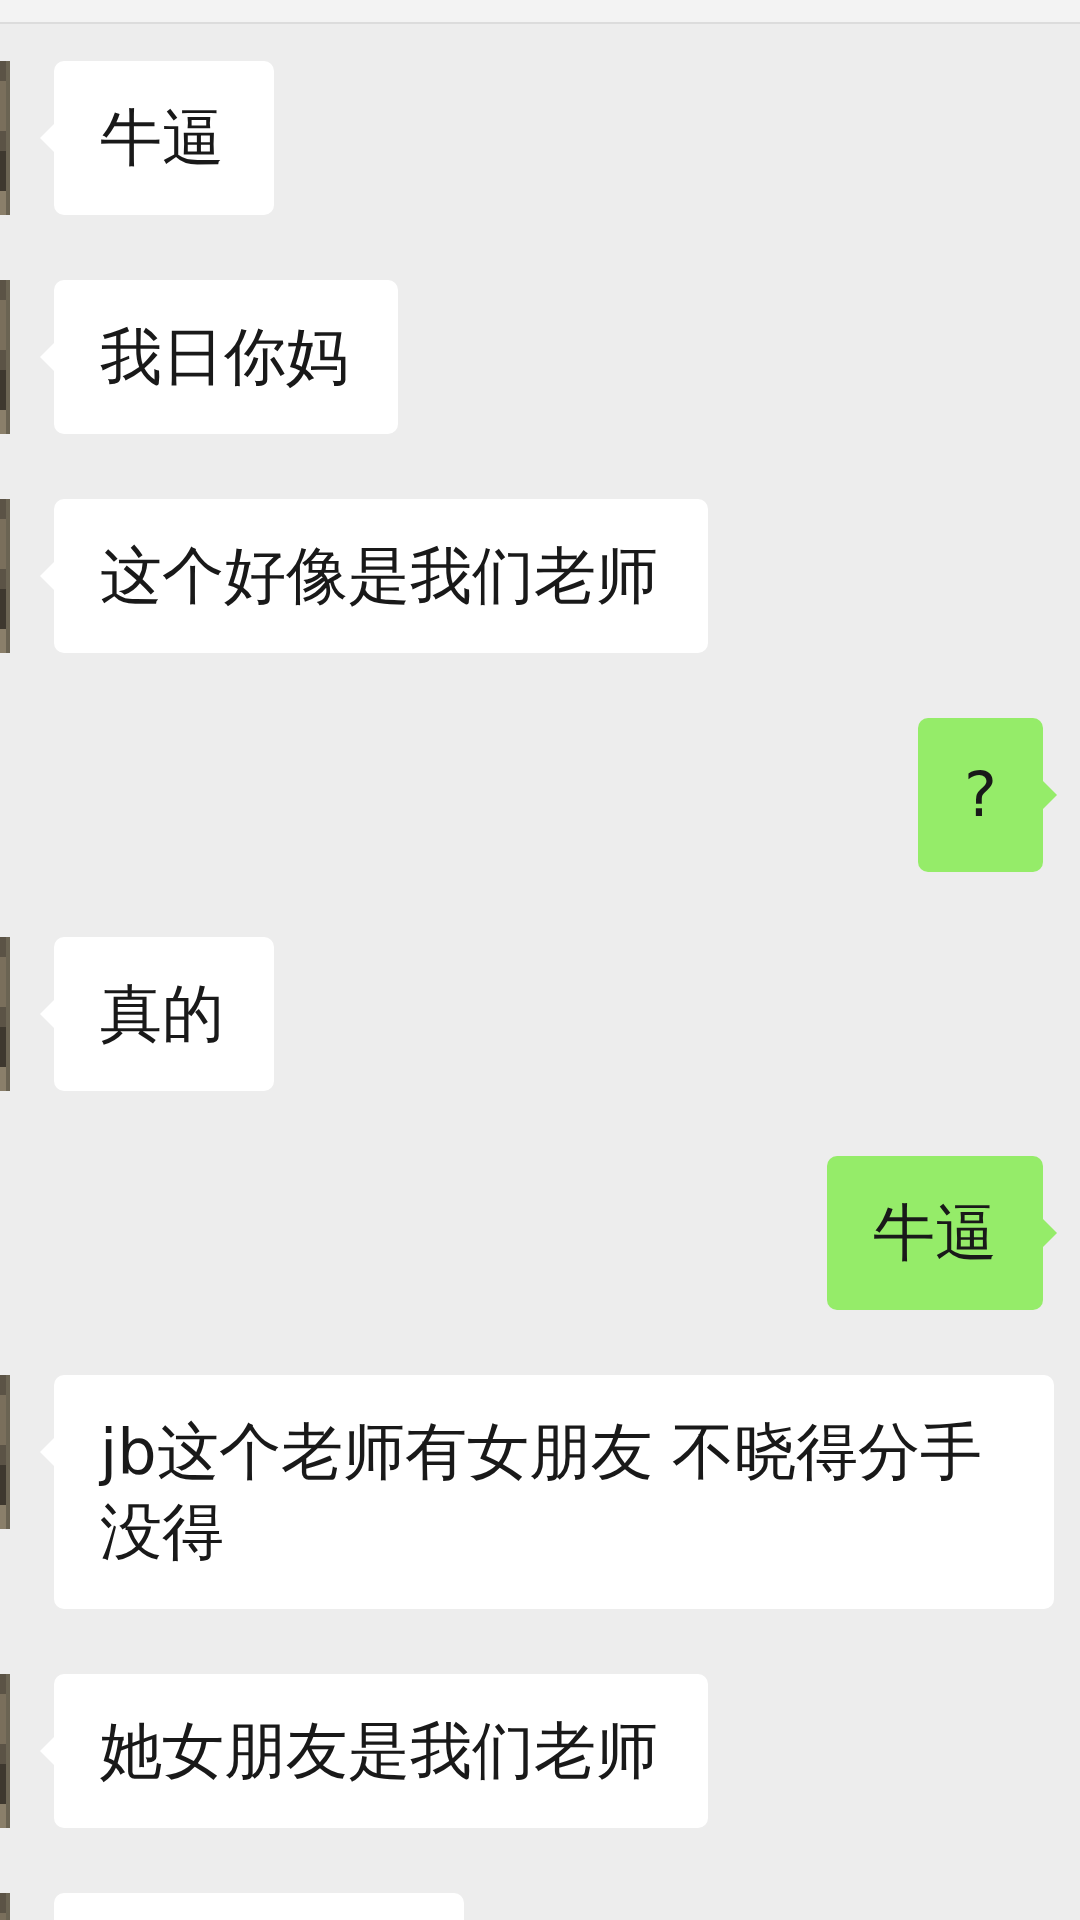 This screenshot has height=1920, width=1080. What do you see at coordinates (554, 1492) in the screenshot?
I see `message-bubble: jb这个老师有女朋友 不晓得分手没得` at bounding box center [554, 1492].